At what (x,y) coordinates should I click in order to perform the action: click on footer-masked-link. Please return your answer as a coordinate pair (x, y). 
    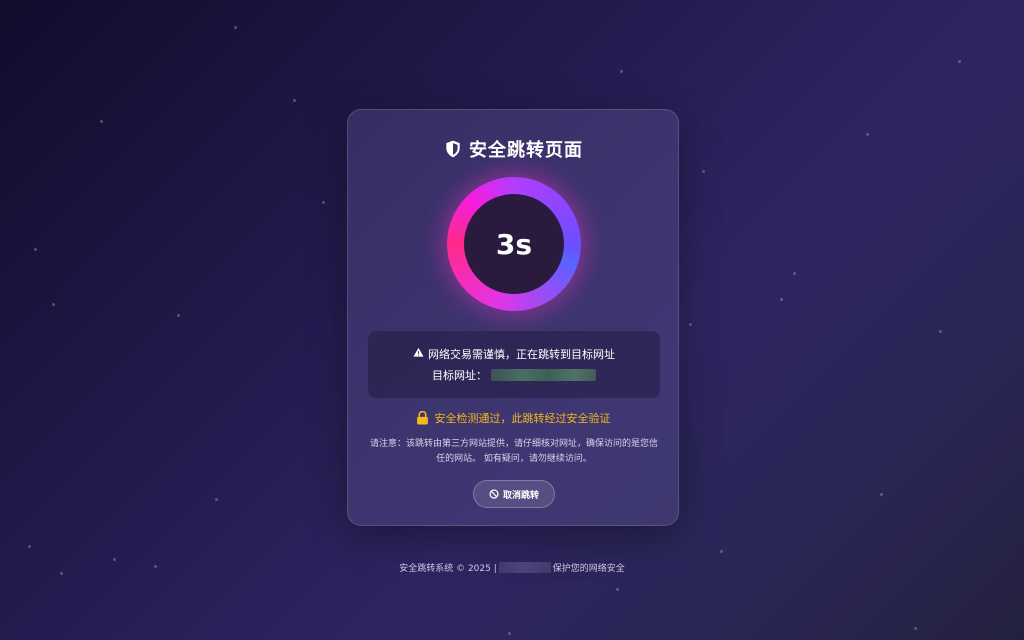
    Looking at the image, I should click on (524, 567).